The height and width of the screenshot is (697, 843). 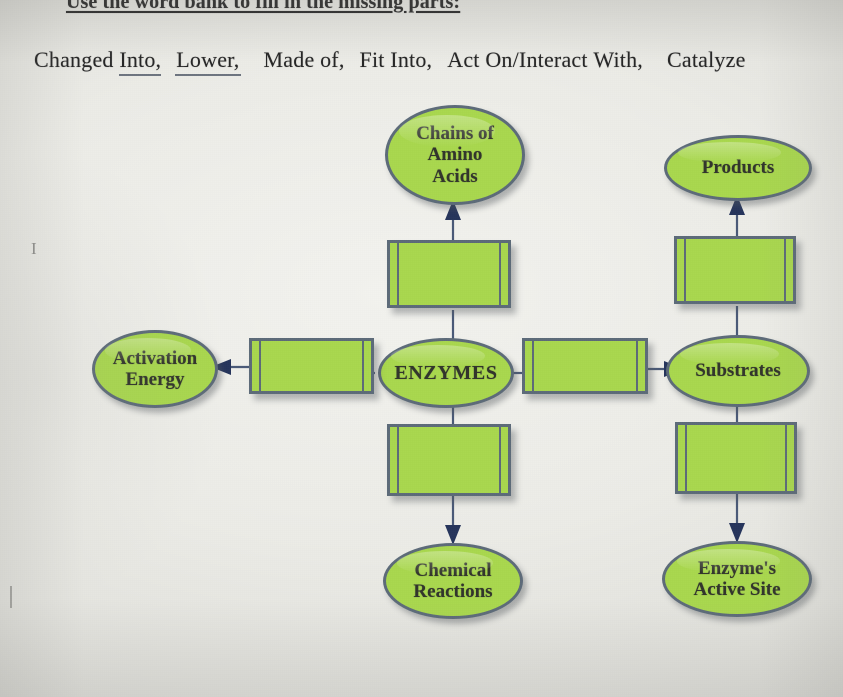 I want to click on node-label: Chains of Amino Acids, so click(x=455, y=155).